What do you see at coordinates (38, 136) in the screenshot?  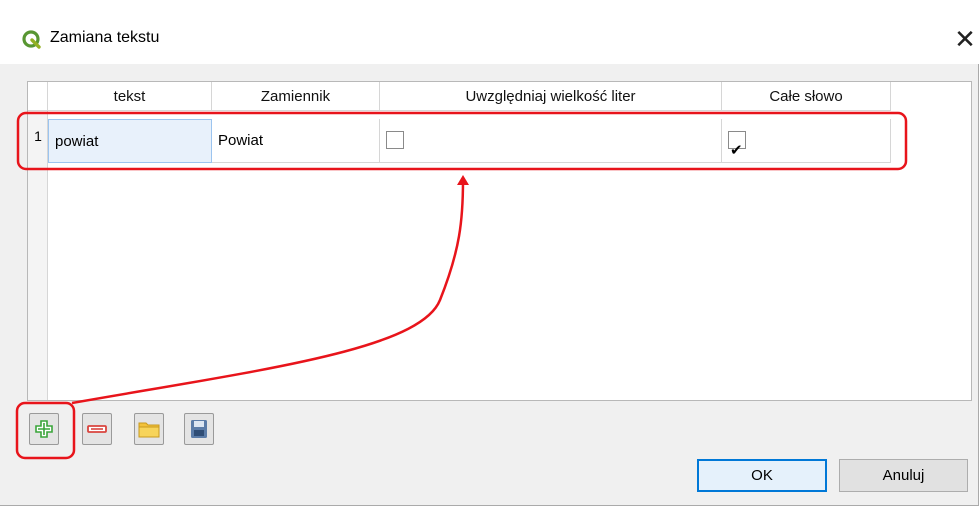 I see `row-number: 1` at bounding box center [38, 136].